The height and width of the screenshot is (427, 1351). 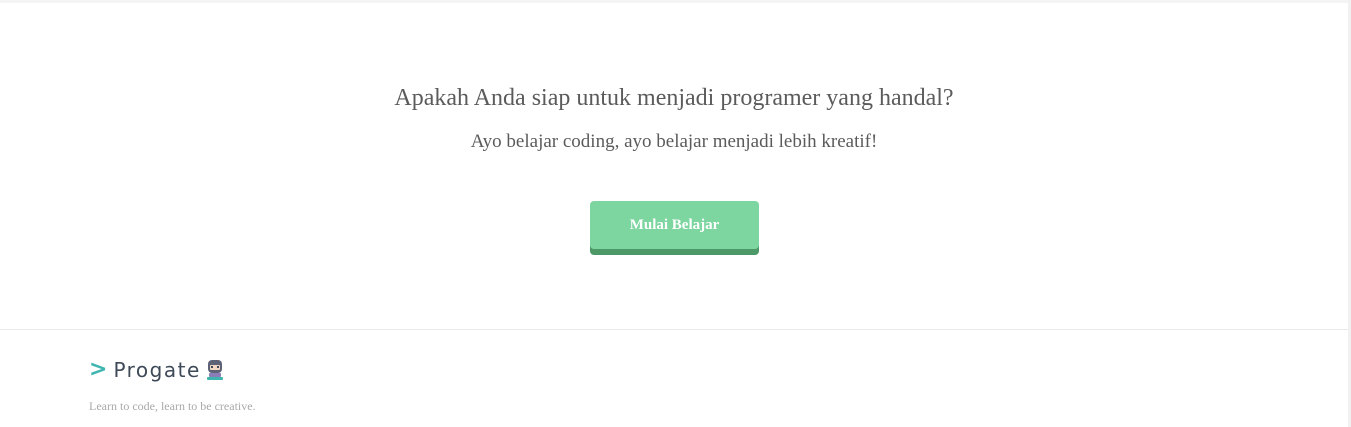 I want to click on chevron-right-icon: >, so click(x=98, y=369).